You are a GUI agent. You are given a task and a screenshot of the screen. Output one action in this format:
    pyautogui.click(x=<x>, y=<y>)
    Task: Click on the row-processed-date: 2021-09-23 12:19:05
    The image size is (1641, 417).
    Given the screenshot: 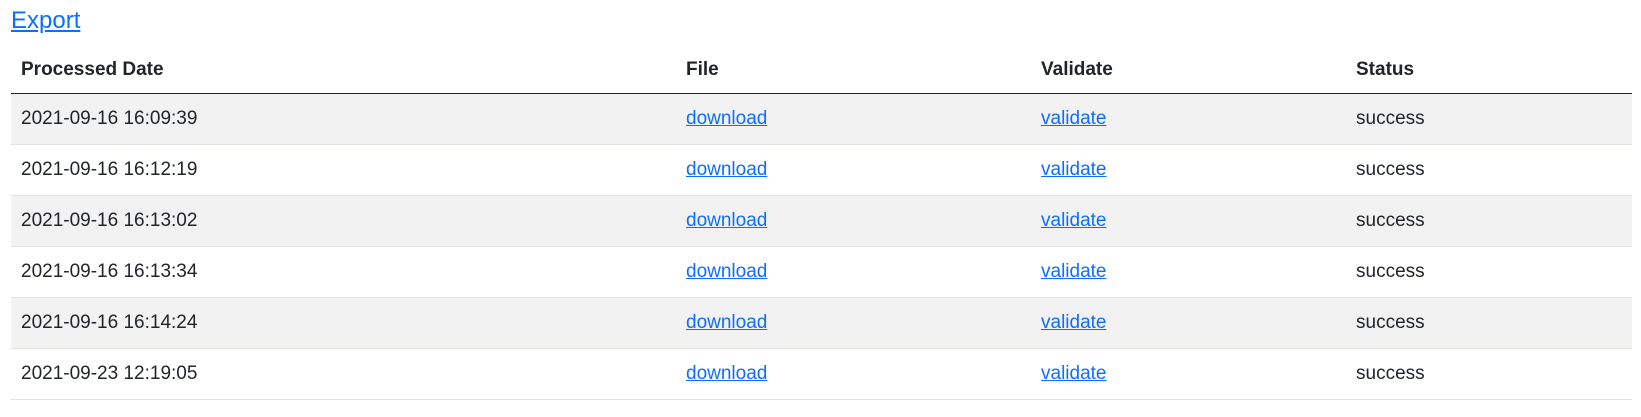 What is the action you would take?
    pyautogui.click(x=343, y=374)
    